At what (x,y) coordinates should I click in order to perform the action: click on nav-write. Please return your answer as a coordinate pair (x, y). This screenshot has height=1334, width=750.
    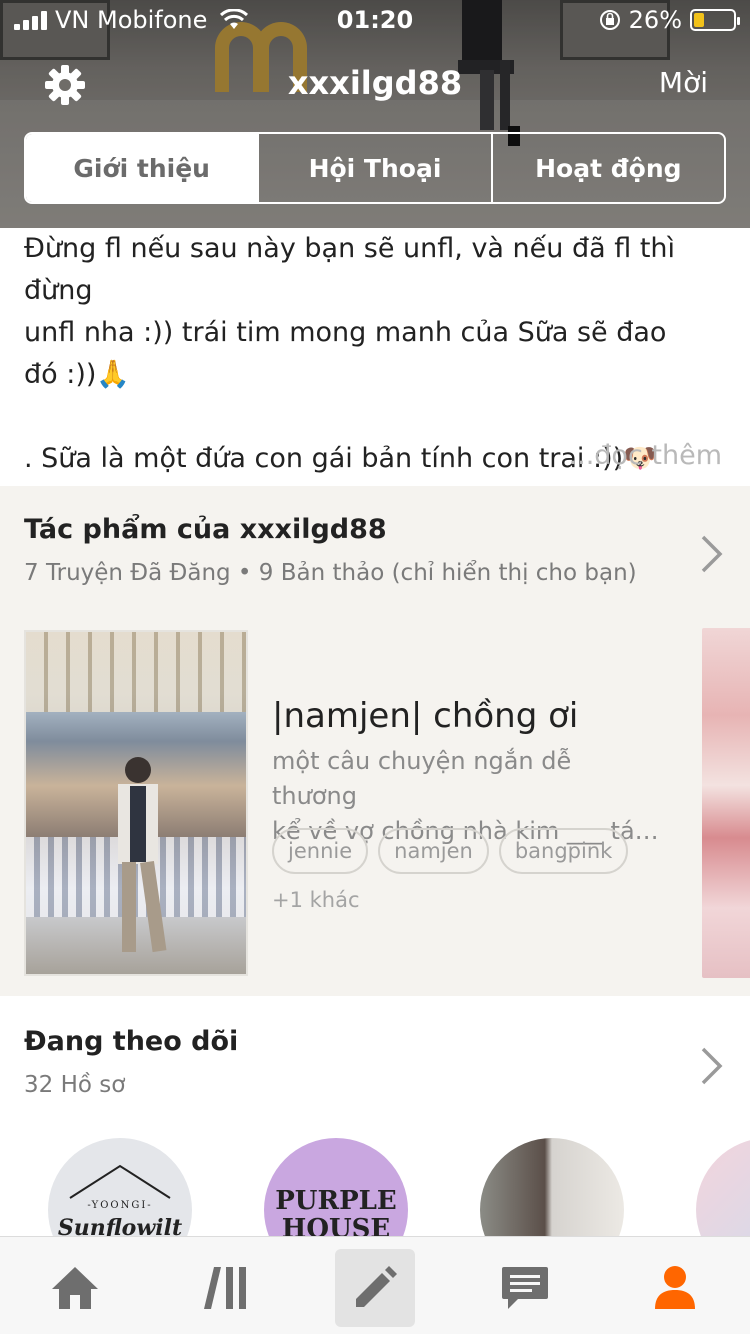
    Looking at the image, I should click on (375, 1288).